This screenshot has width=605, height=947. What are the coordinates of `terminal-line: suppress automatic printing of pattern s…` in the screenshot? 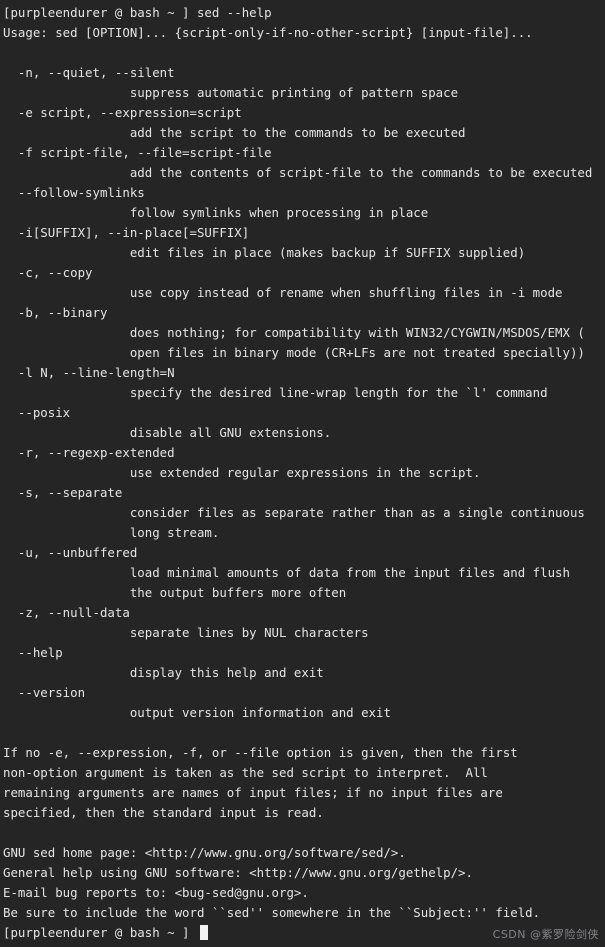 It's located at (231, 92).